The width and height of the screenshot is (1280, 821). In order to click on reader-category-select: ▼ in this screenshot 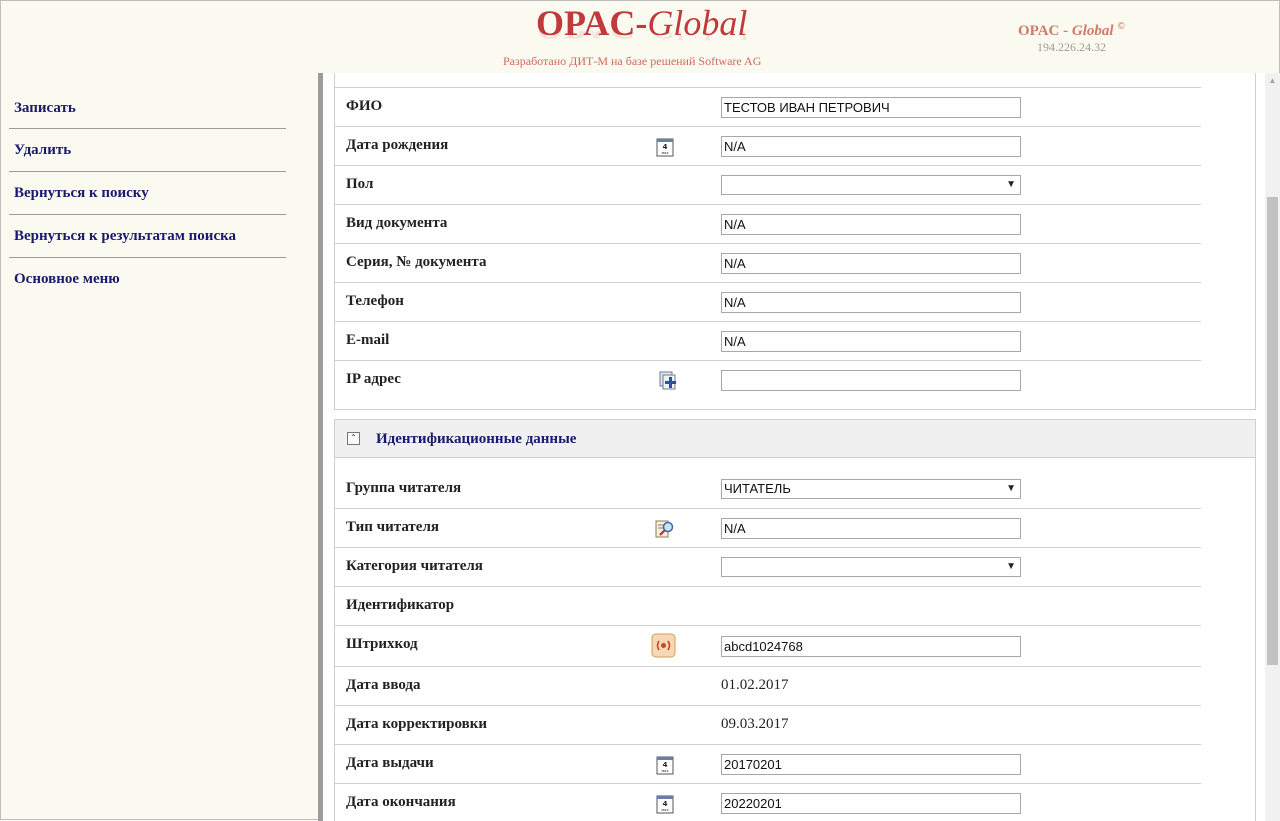, I will do `click(871, 567)`.